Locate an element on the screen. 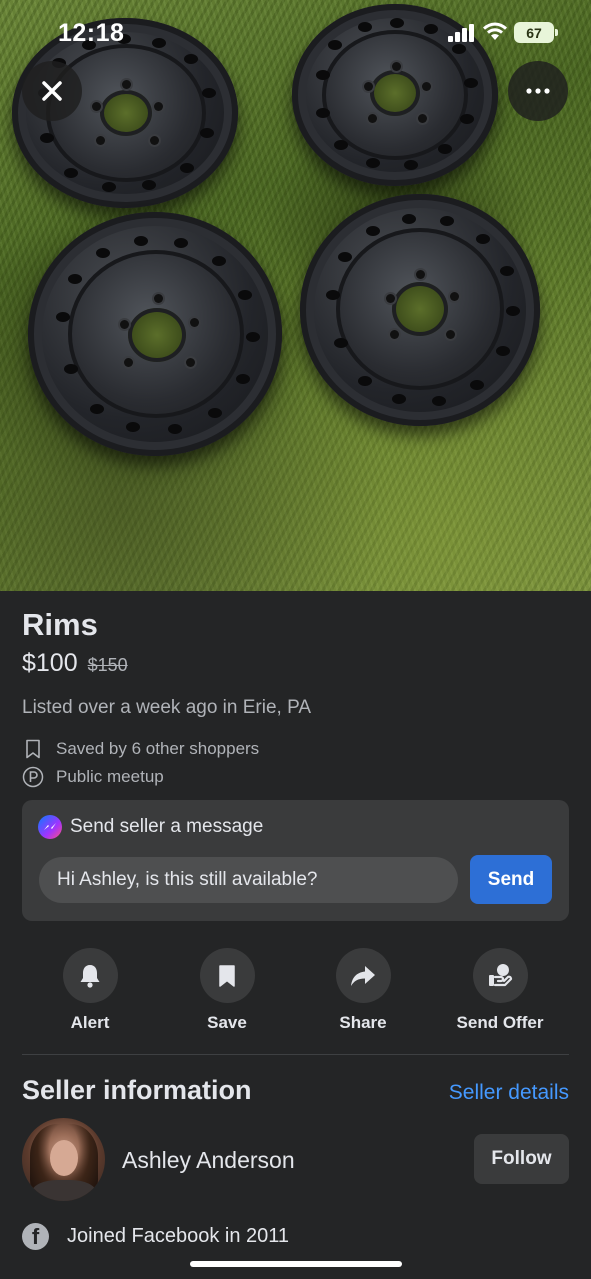  parking-icon is located at coordinates (33, 777).